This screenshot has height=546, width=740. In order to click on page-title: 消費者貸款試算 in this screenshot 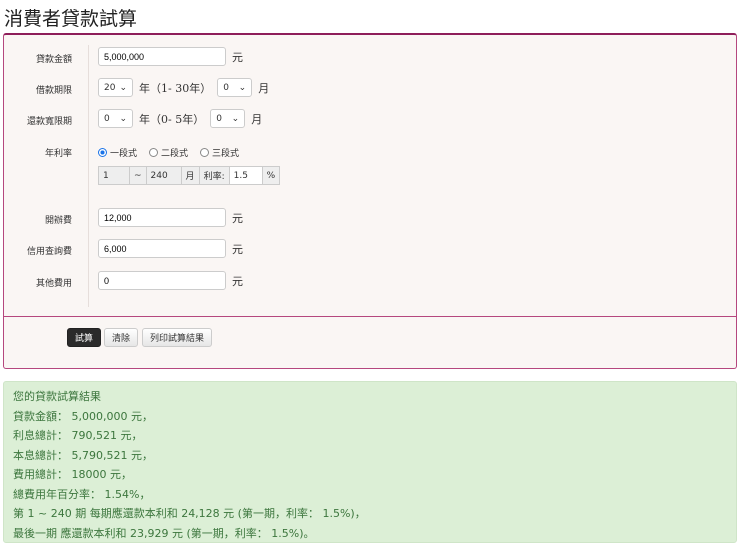, I will do `click(71, 19)`.